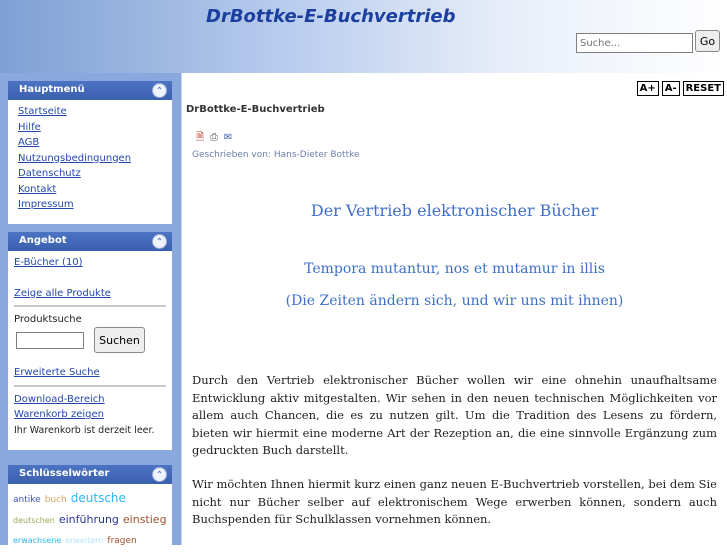  I want to click on keywords-header: Schlüsselwörter ⌃, so click(90, 474).